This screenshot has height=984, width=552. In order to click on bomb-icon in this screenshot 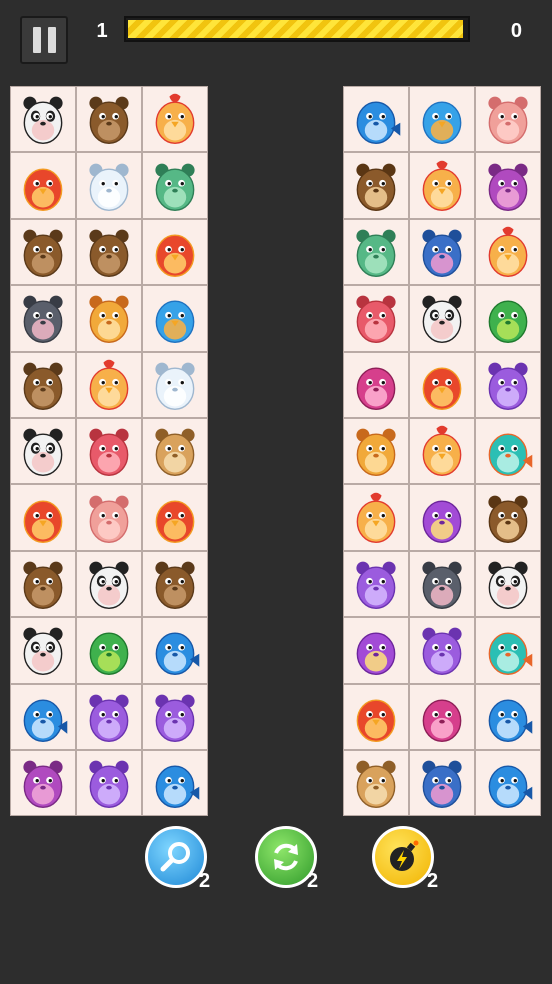, I will do `click(404, 855)`.